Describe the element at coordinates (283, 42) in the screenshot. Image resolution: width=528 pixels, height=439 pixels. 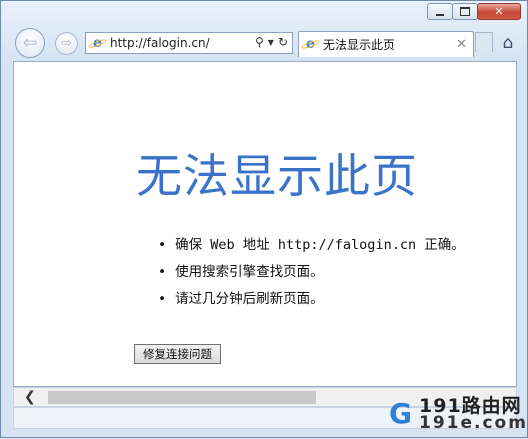
I see `refresh-icon: ↻` at that location.